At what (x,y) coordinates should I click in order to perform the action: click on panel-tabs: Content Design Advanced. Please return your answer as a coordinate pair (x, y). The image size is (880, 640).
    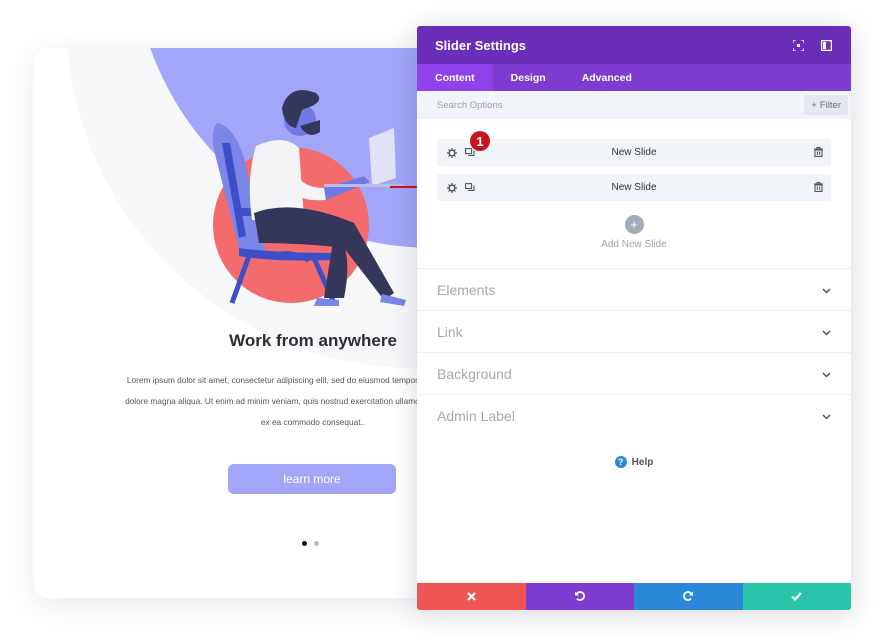
    Looking at the image, I should click on (634, 77).